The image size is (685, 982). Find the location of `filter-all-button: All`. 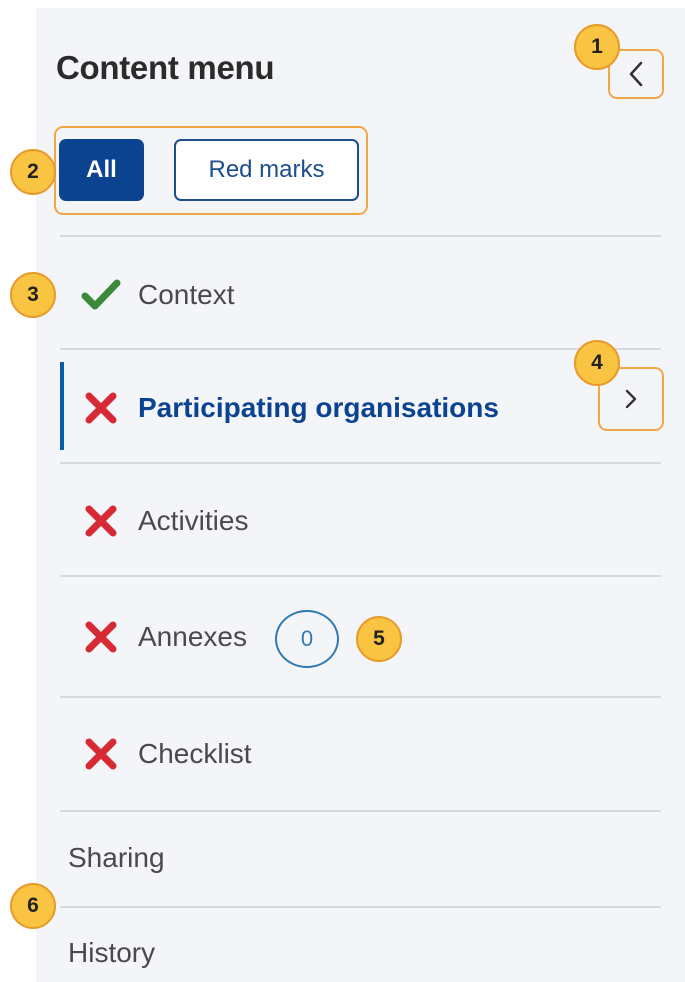

filter-all-button: All is located at coordinates (101, 170).